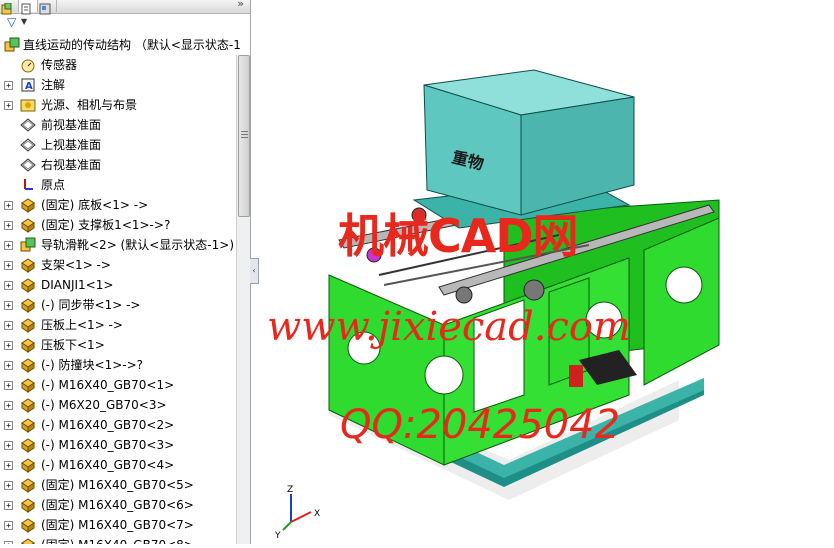 This screenshot has height=548, width=834. I want to click on watermark-qq: QQ:20425042, so click(480, 425).